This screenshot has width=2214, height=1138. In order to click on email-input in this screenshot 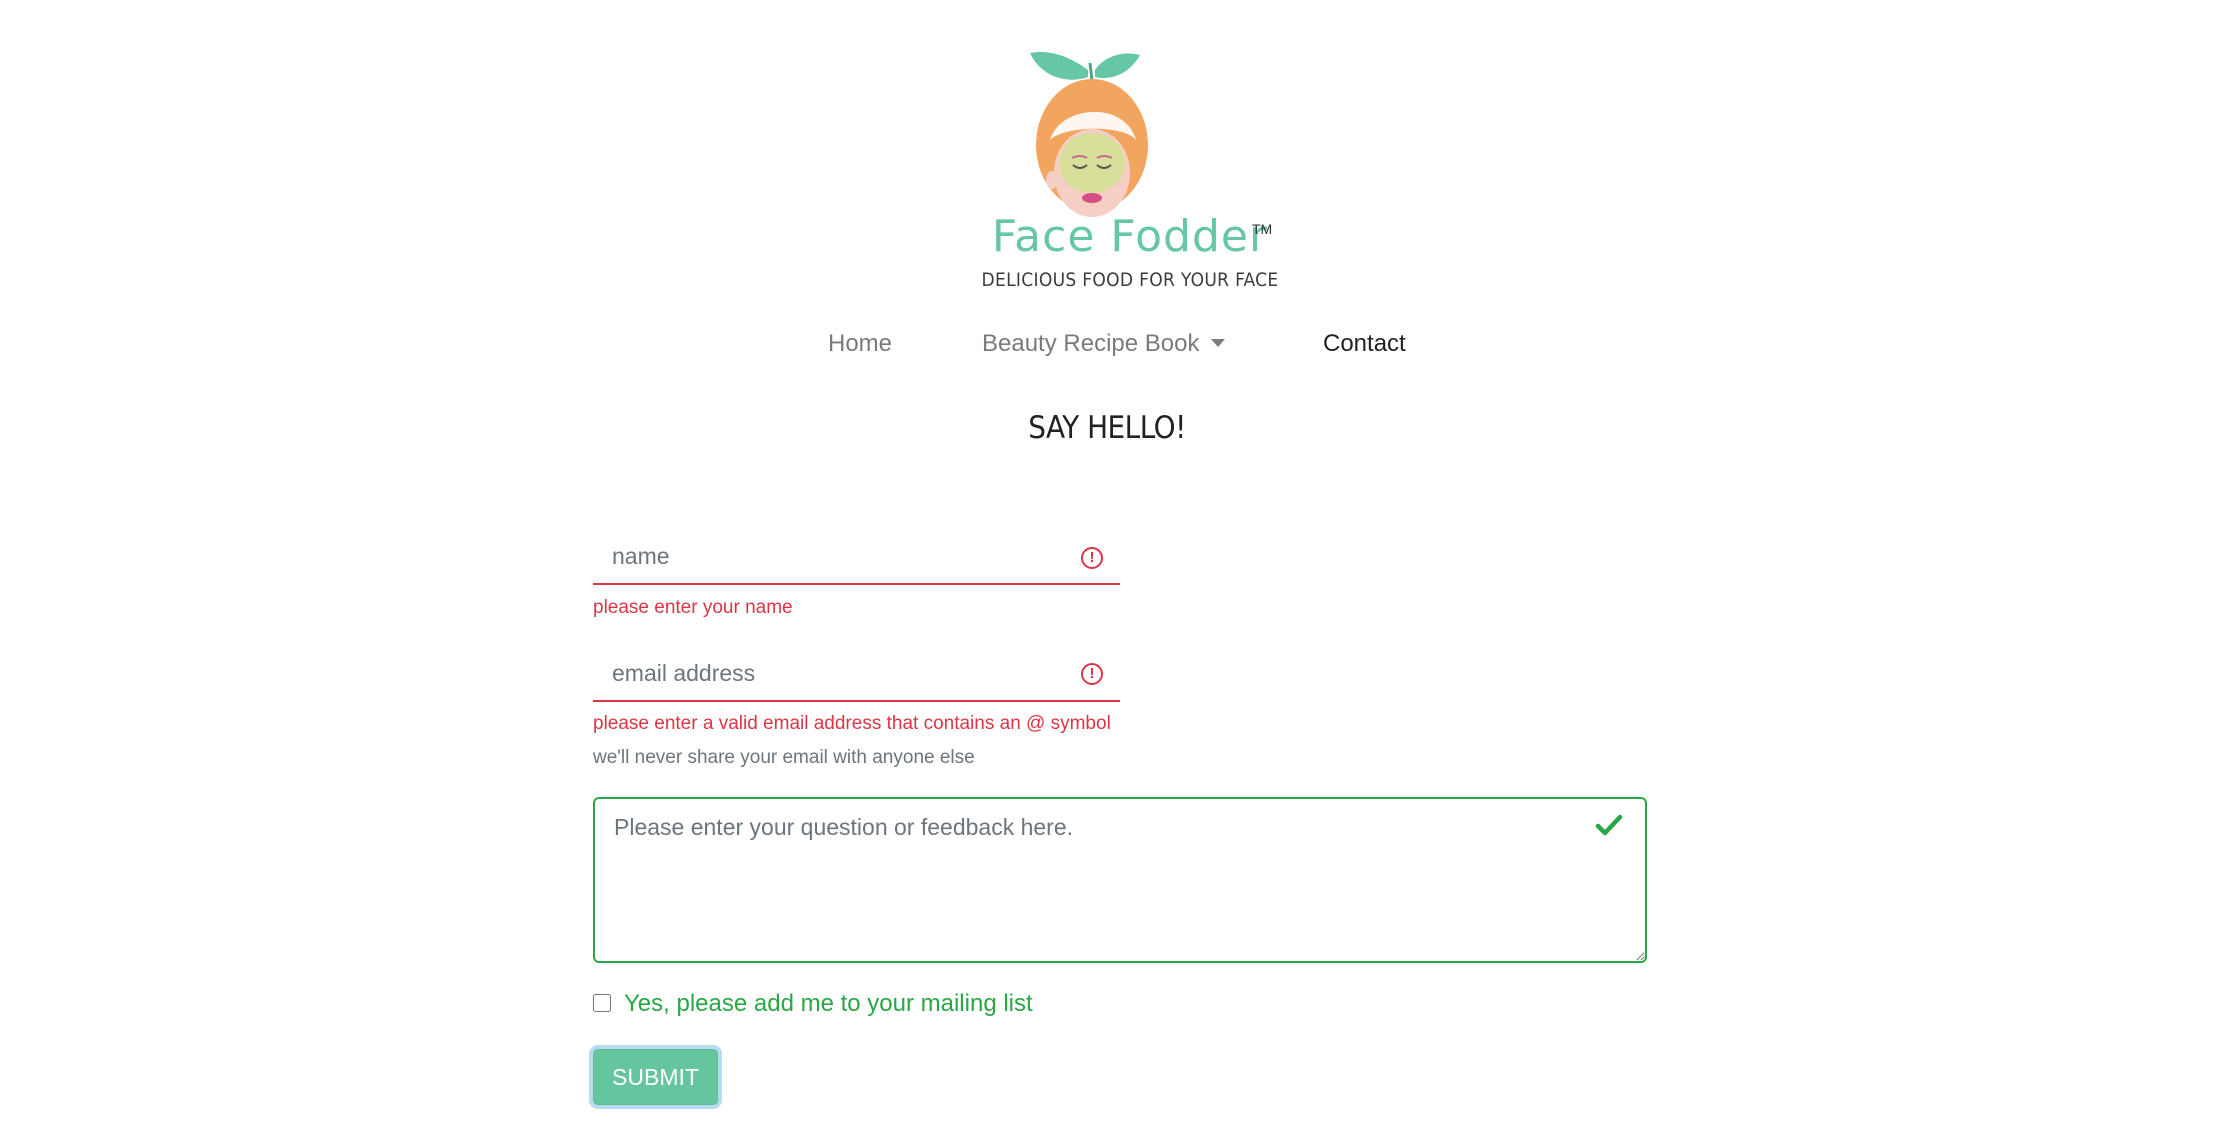, I will do `click(856, 674)`.